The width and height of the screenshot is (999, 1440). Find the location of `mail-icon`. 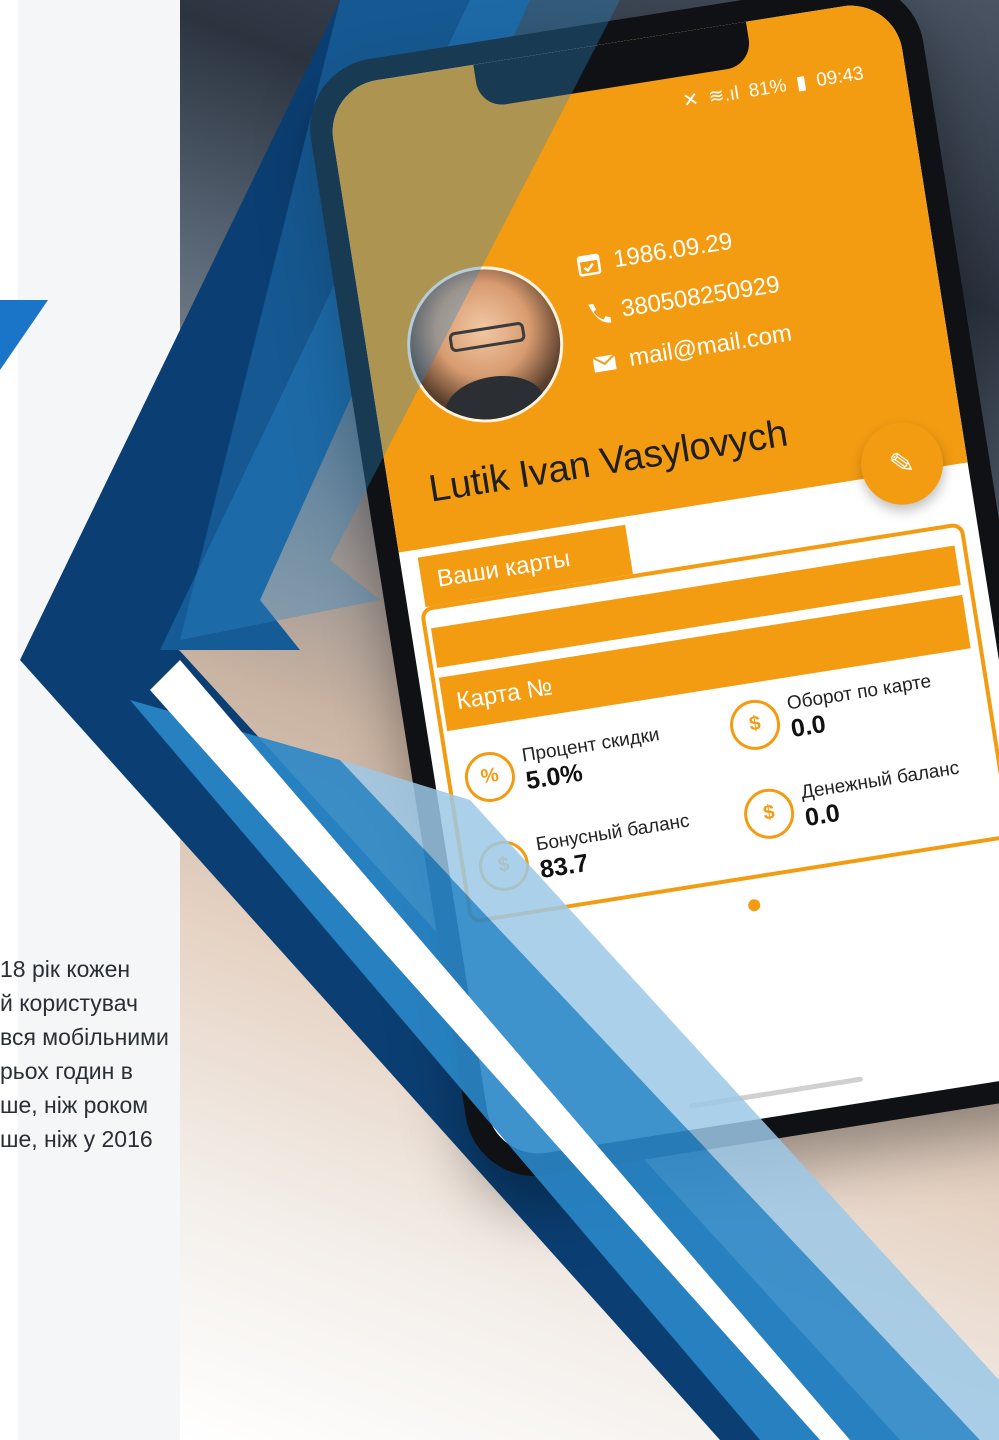

mail-icon is located at coordinates (605, 363).